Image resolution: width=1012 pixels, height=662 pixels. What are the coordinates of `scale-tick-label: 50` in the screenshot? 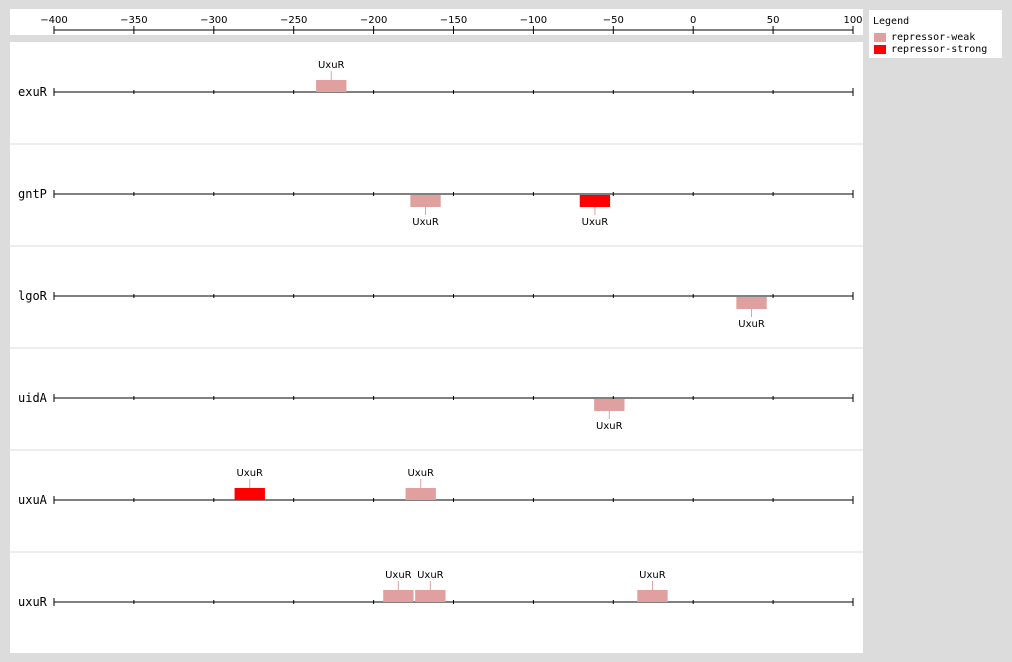 It's located at (773, 20).